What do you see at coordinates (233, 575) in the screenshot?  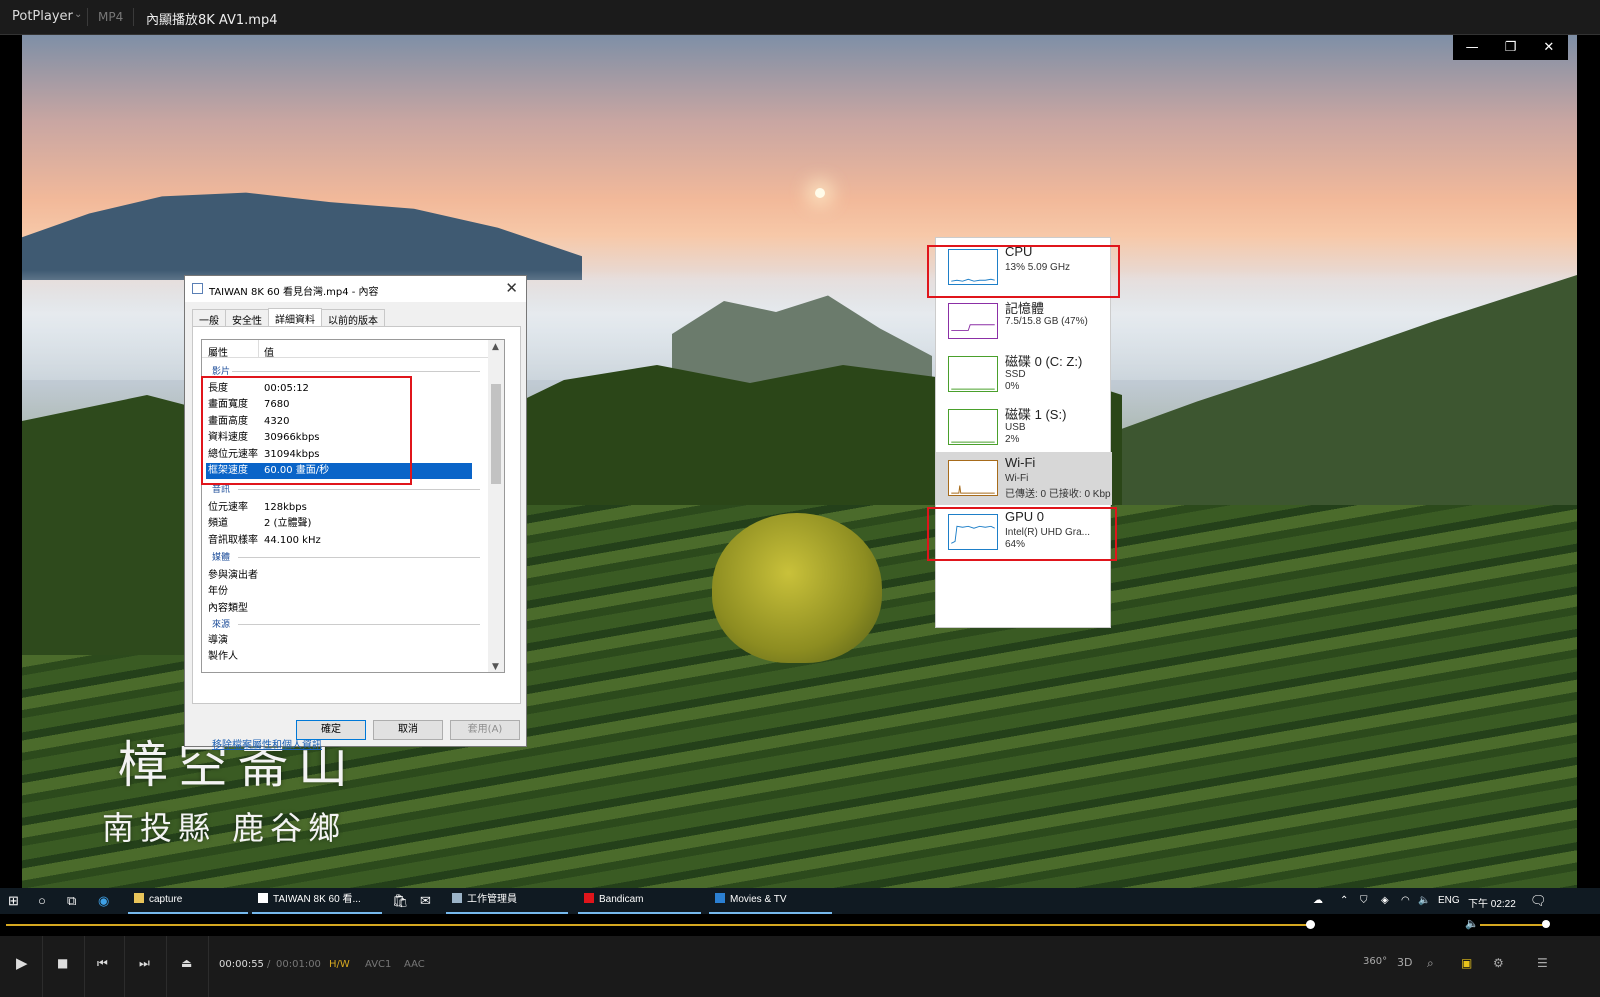 I see `property-name: 參與演出者` at bounding box center [233, 575].